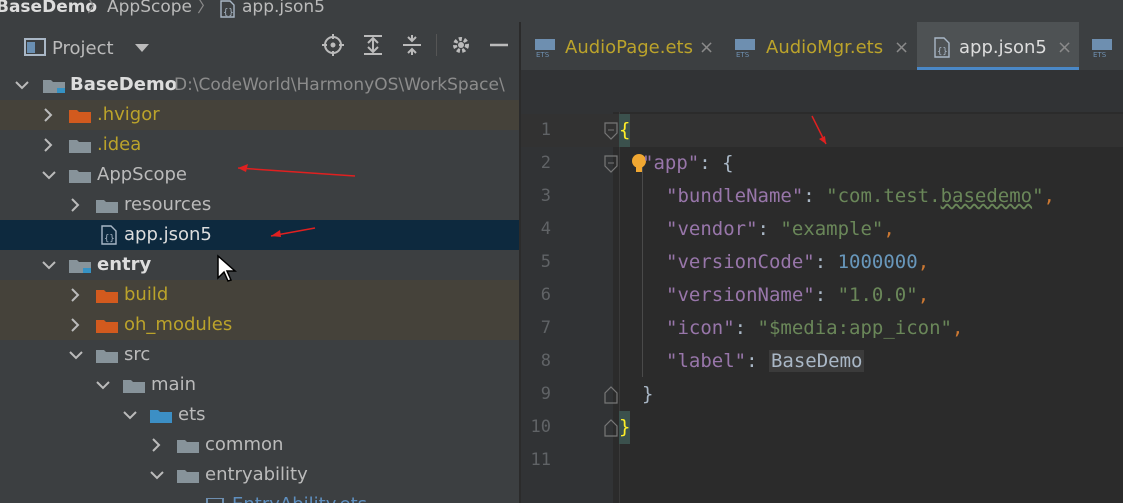  What do you see at coordinates (822, 427) in the screenshot?
I see `code-line: 10 }` at bounding box center [822, 427].